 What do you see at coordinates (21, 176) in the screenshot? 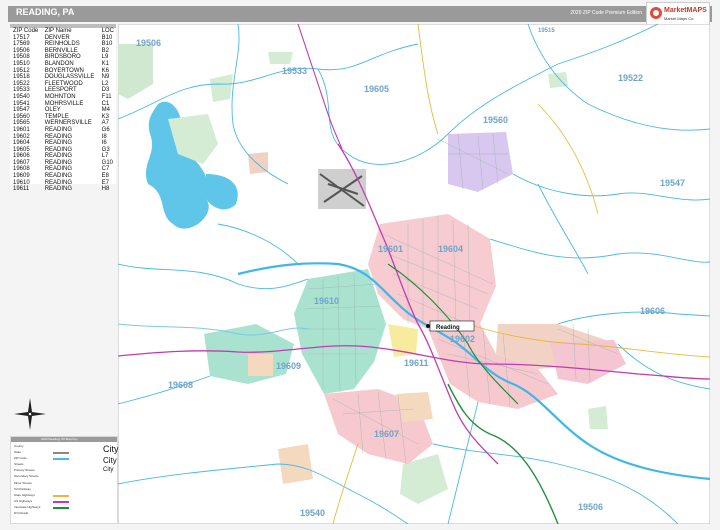
I see `zip-code-cell: 19609` at bounding box center [21, 176].